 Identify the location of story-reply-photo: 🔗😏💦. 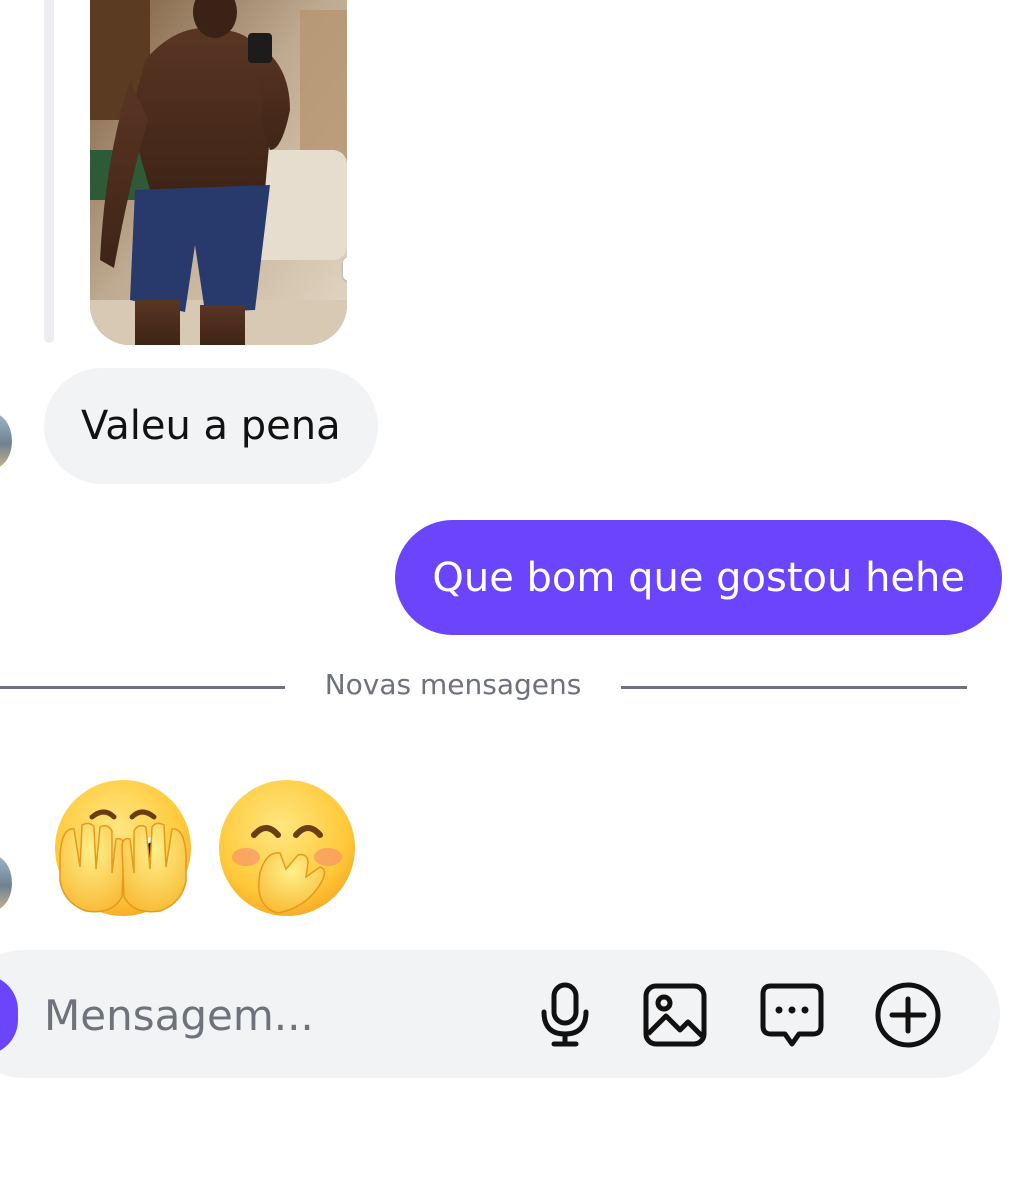
(218, 172).